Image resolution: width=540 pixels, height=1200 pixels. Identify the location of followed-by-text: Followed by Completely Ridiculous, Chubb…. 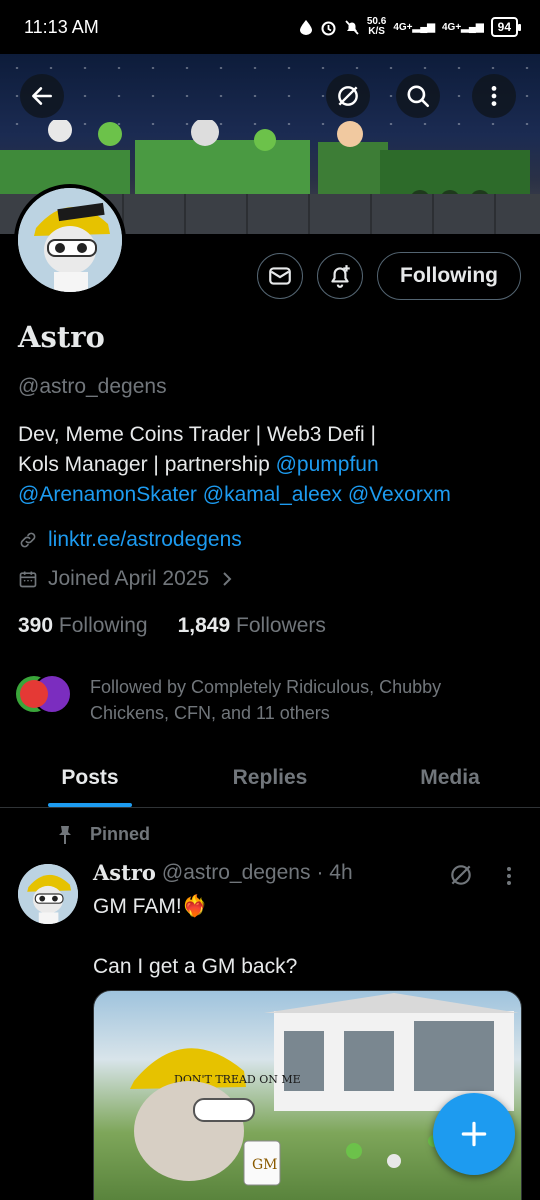
(266, 700).